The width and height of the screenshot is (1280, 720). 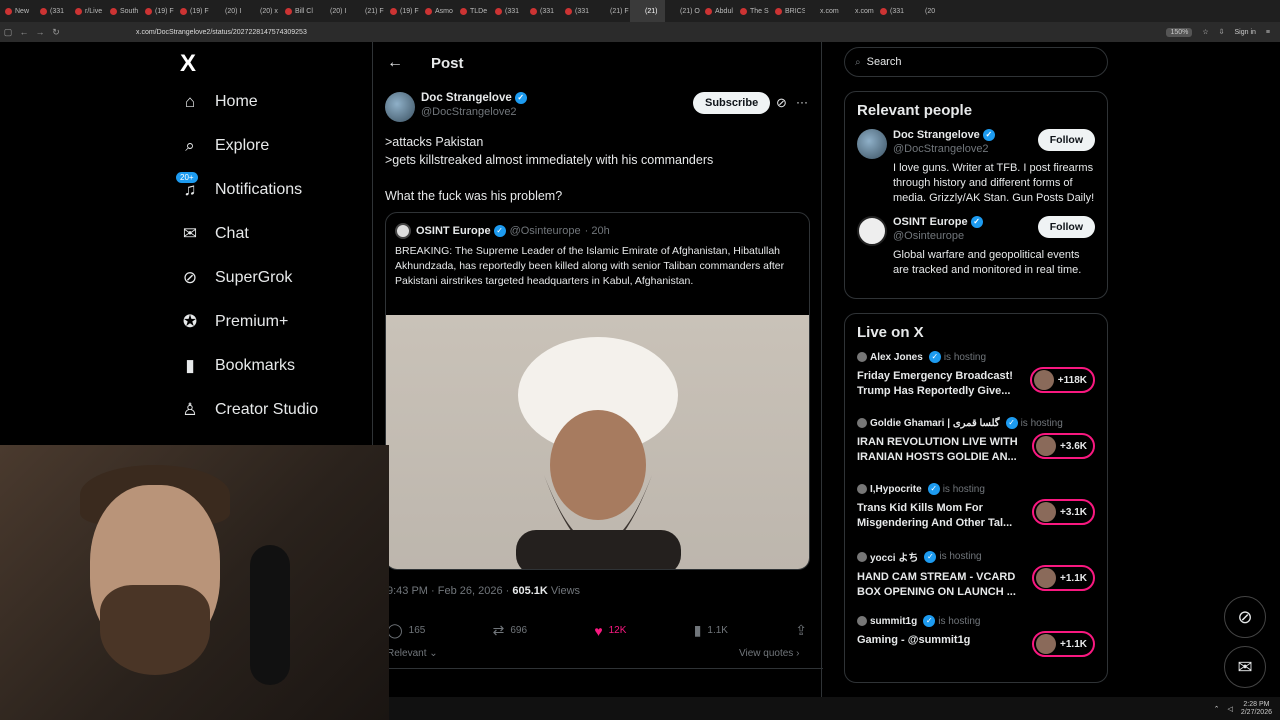 I want to click on browser-tab: TLDe, so click(x=472, y=11).